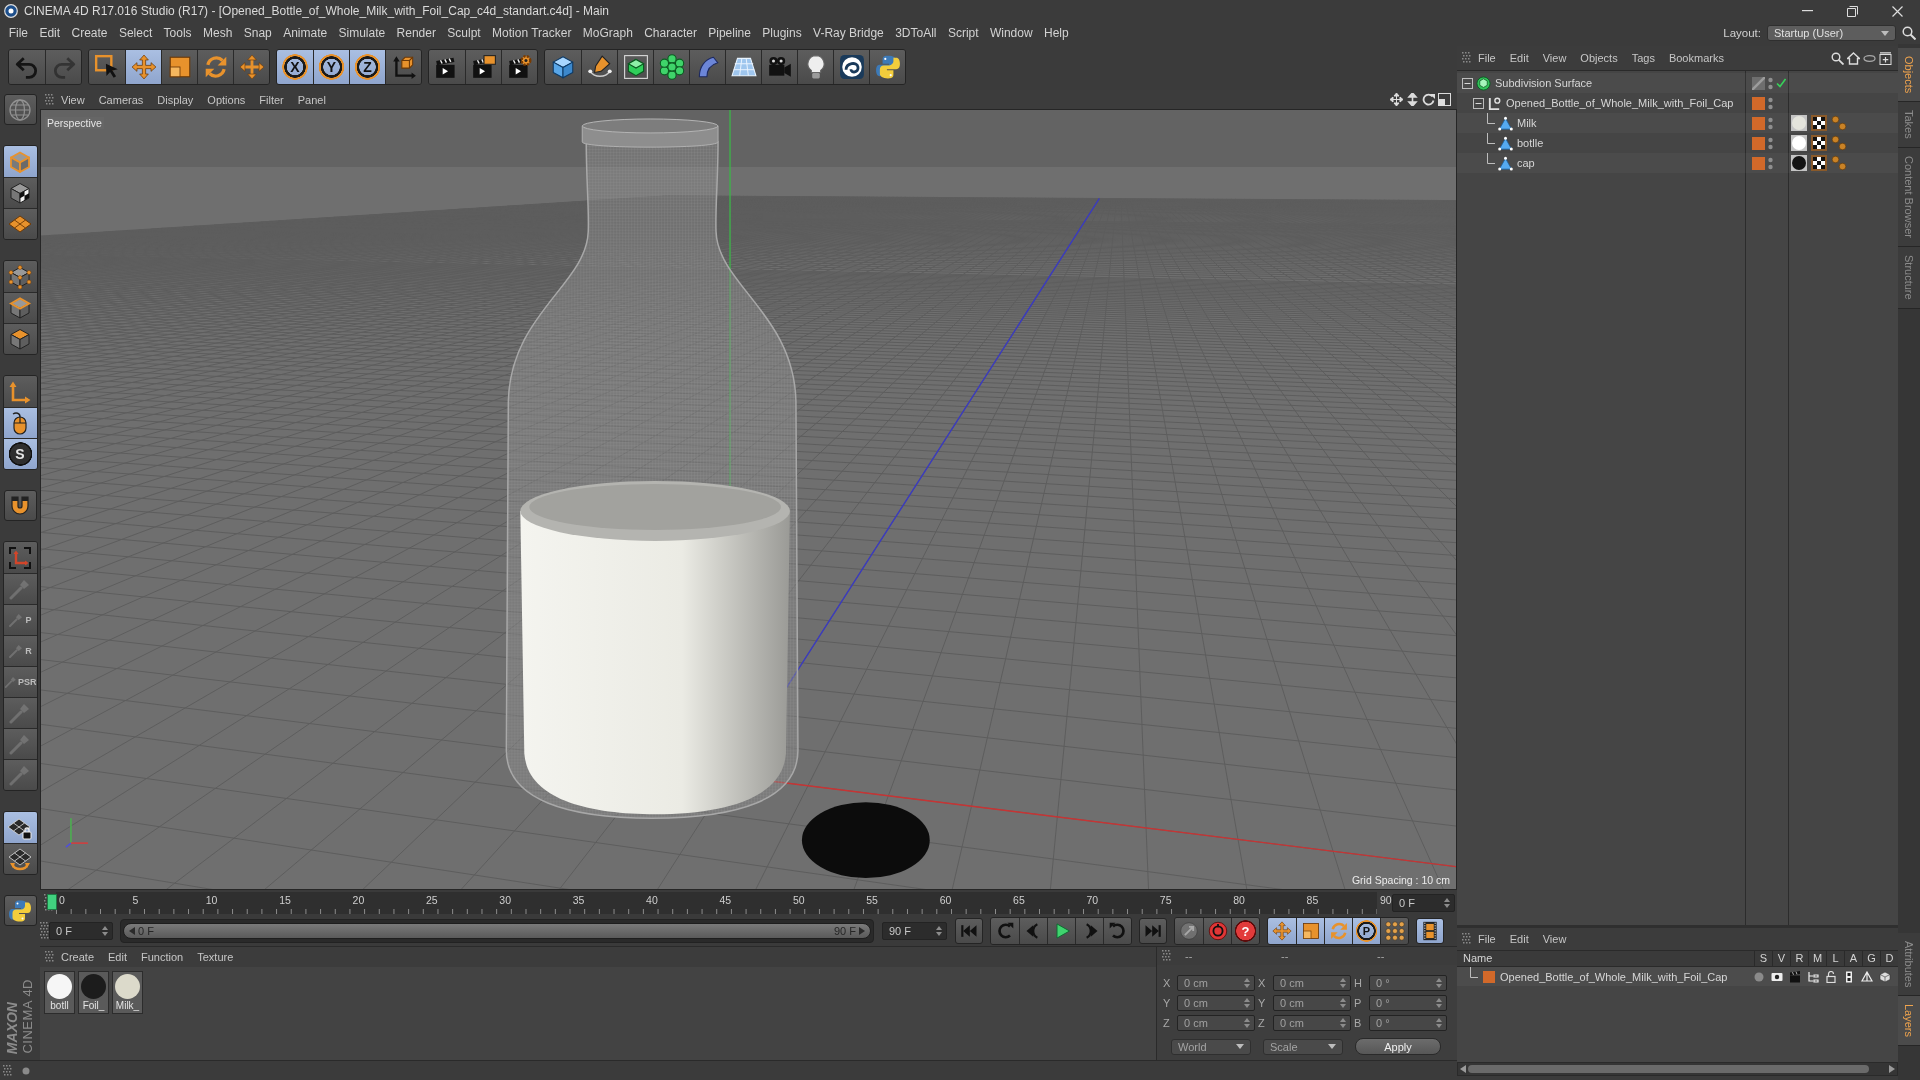 The image size is (1920, 1080). Describe the element at coordinates (121, 99) in the screenshot. I see `menu-item: Cameras` at that location.